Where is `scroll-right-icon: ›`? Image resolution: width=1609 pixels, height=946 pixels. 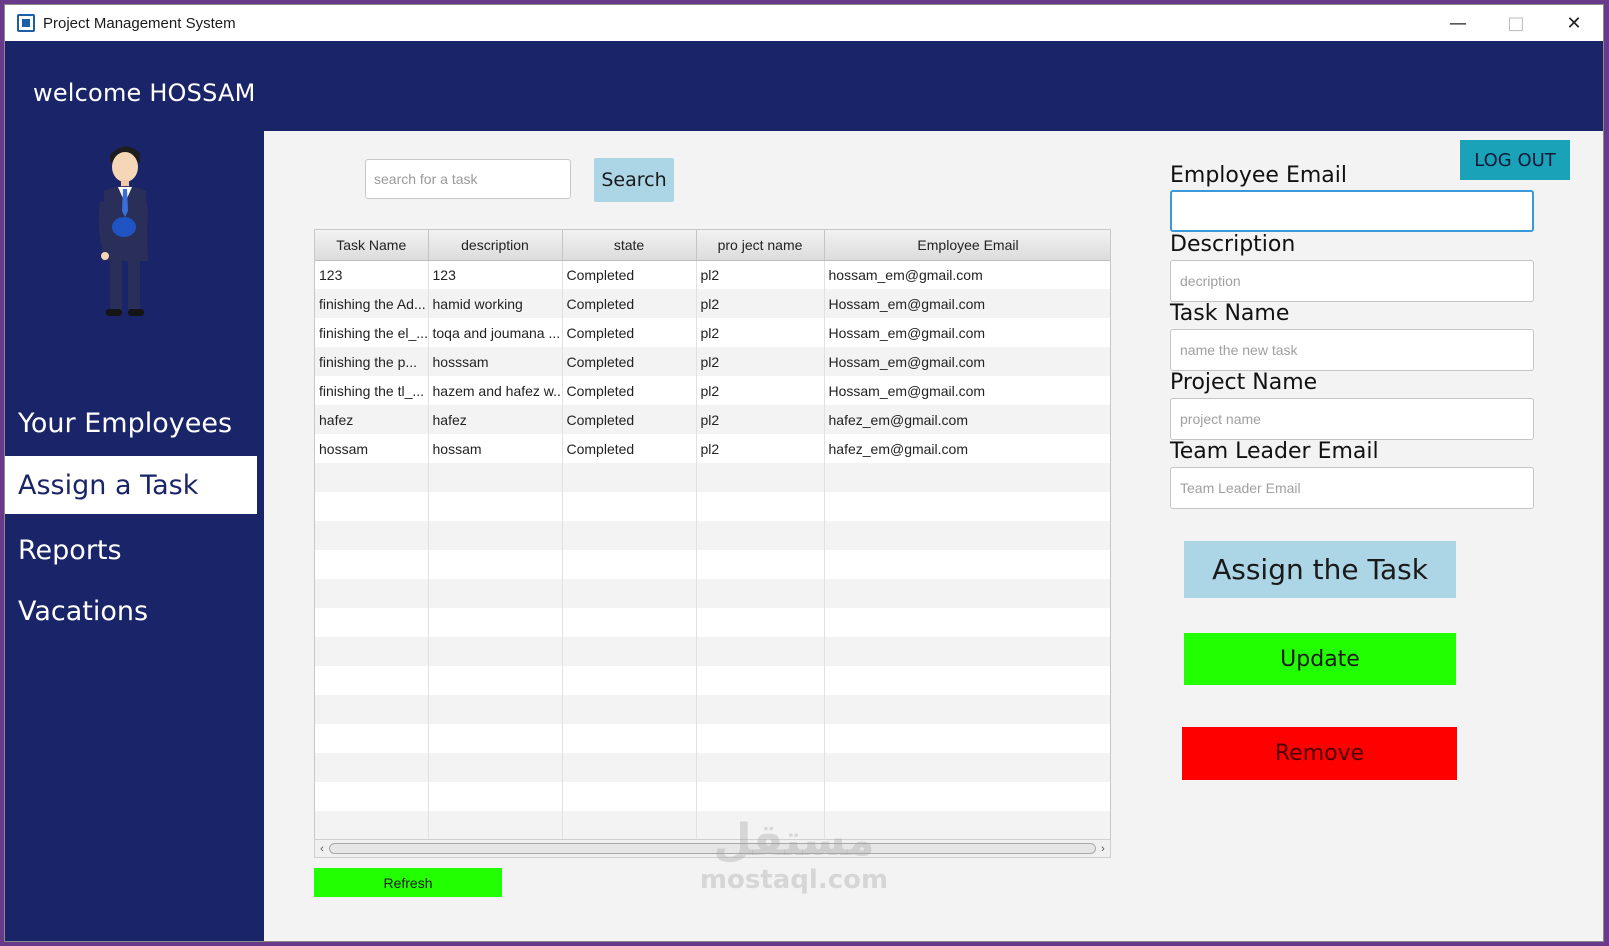 scroll-right-icon: › is located at coordinates (1103, 848).